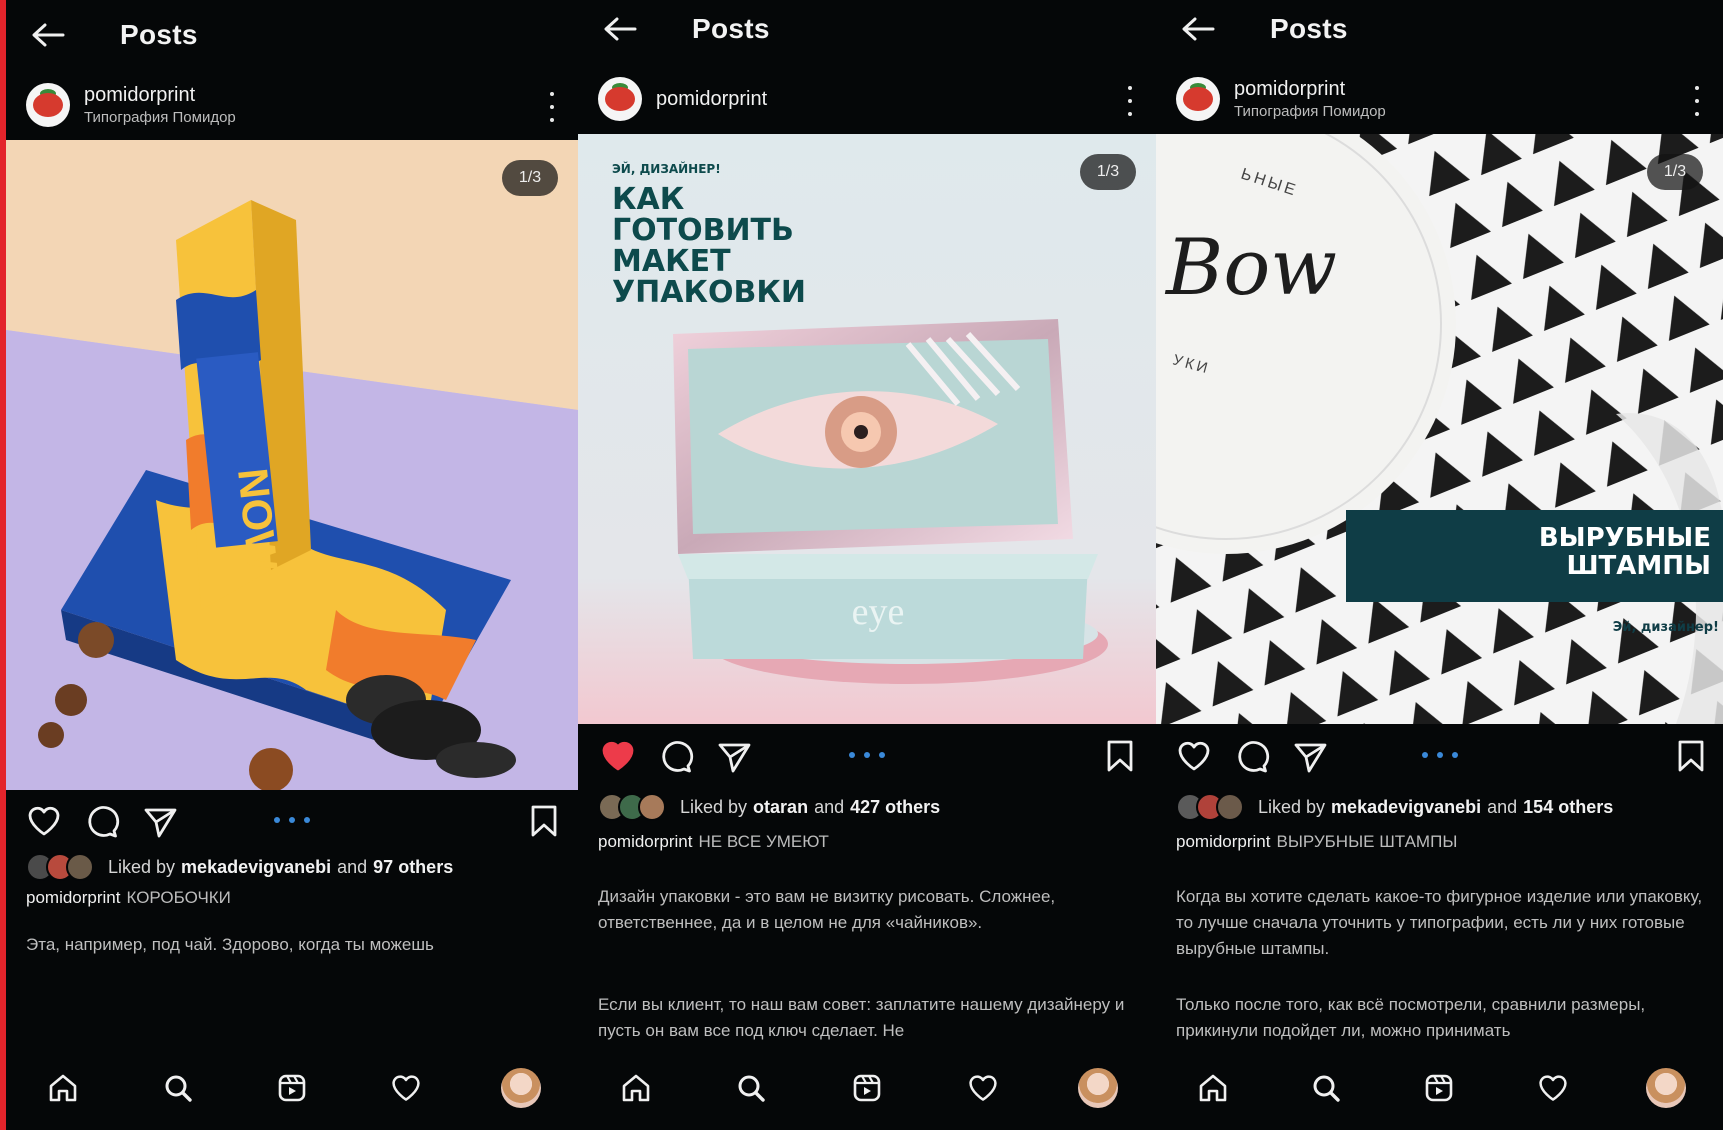  I want to click on likes-summary: Liked by mekadevigvanebi and 154 others, so click(1444, 807).